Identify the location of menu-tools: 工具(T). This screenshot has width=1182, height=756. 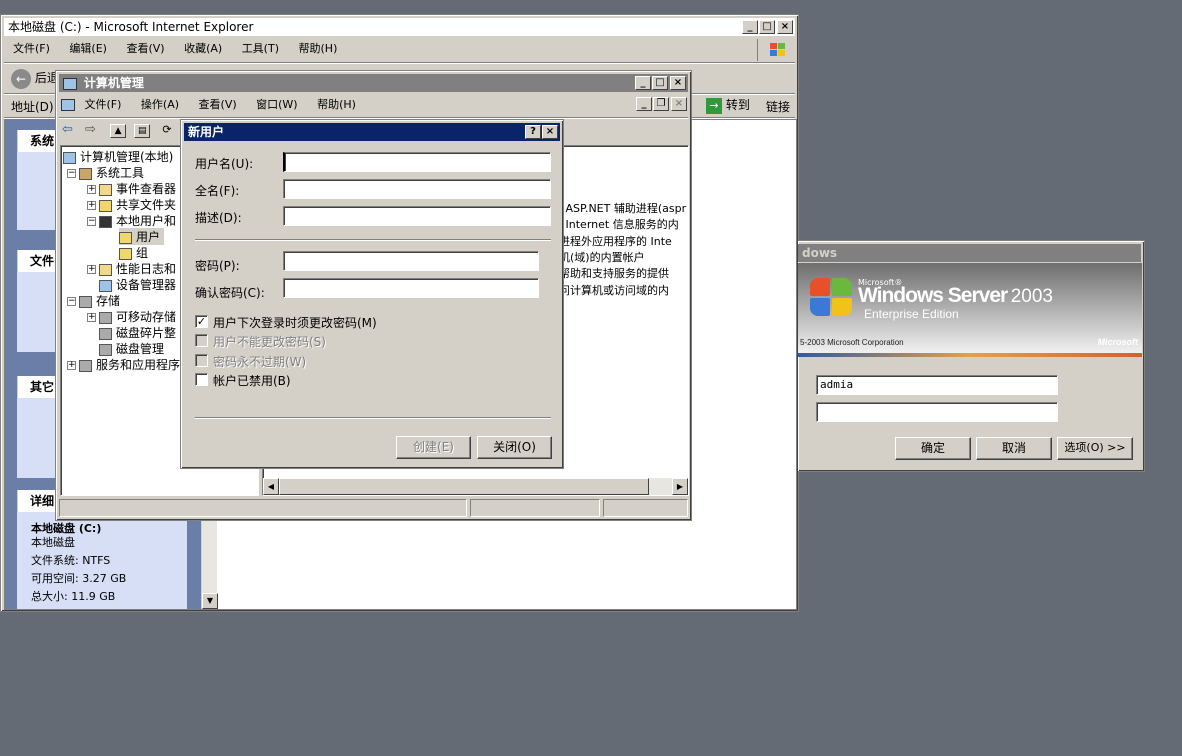
(260, 48).